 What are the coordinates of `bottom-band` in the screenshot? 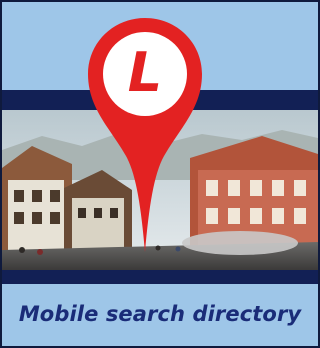 It's located at (160, 277).